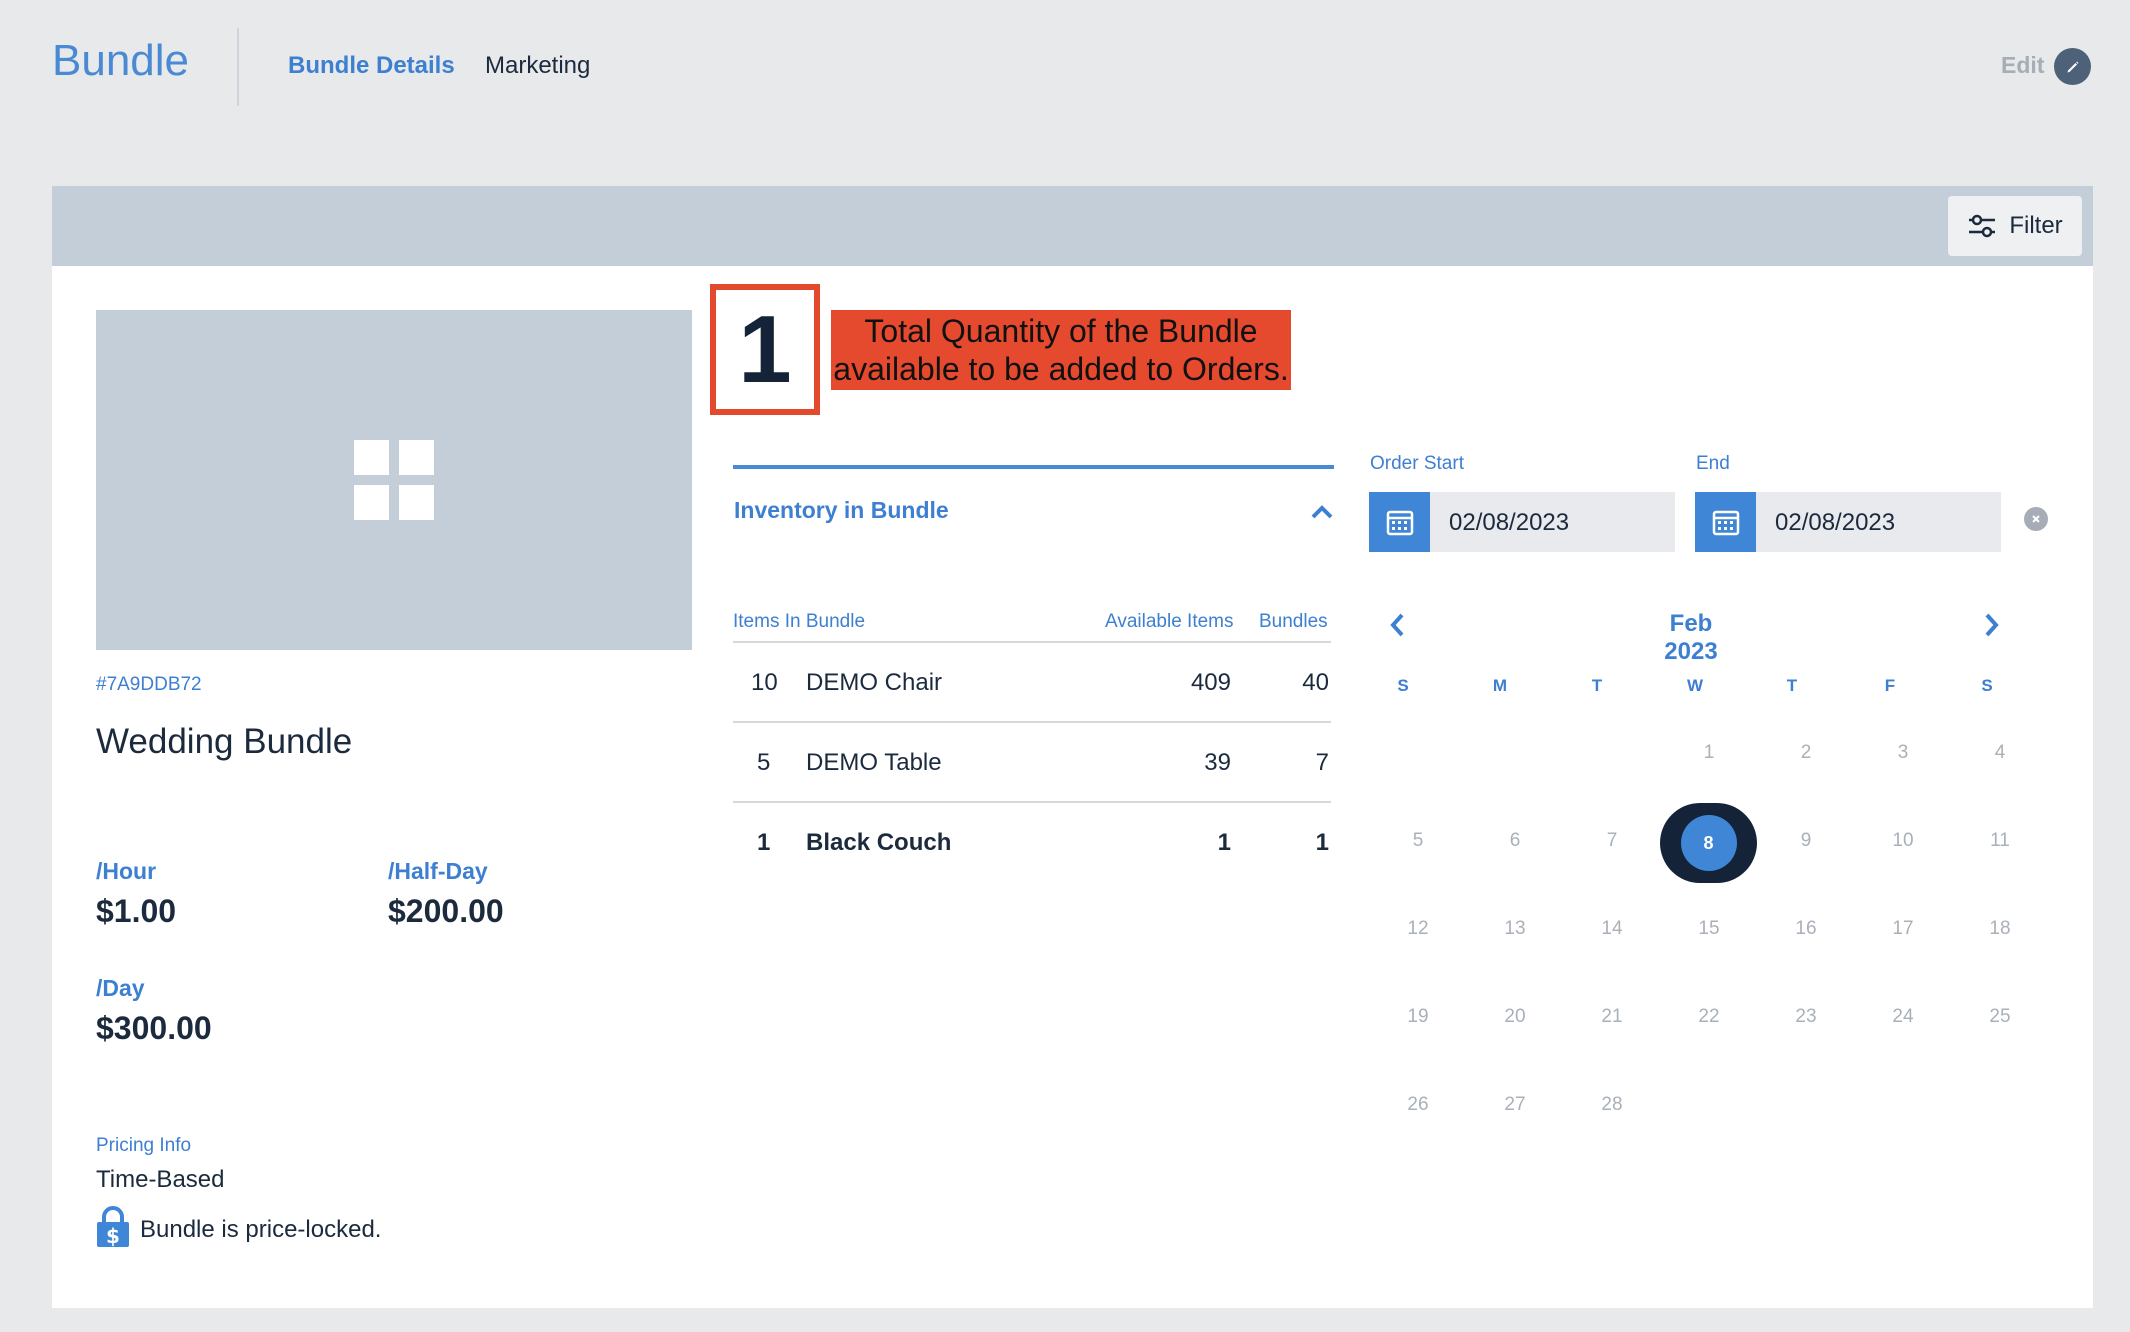 This screenshot has height=1332, width=2130. What do you see at coordinates (1515, 1017) in the screenshot?
I see `calendar-day: 20` at bounding box center [1515, 1017].